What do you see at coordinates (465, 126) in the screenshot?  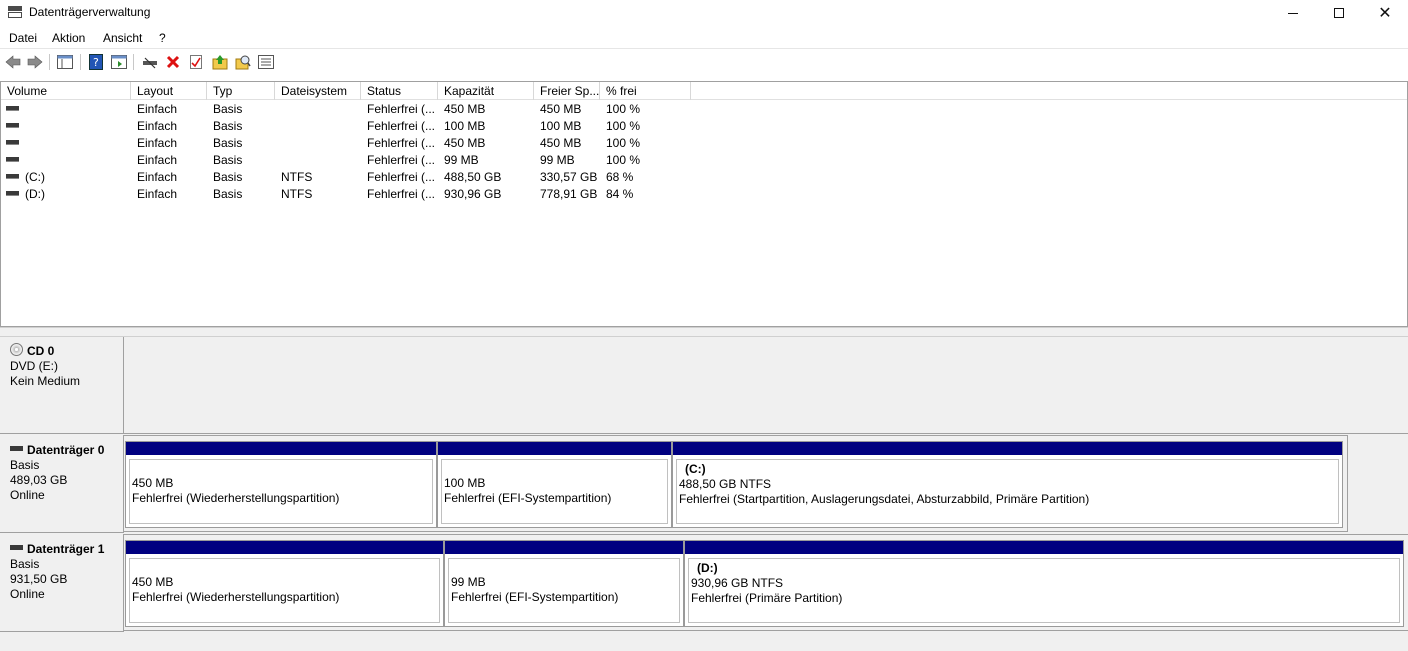 I see `cell-kapazitaet: 100 MB` at bounding box center [465, 126].